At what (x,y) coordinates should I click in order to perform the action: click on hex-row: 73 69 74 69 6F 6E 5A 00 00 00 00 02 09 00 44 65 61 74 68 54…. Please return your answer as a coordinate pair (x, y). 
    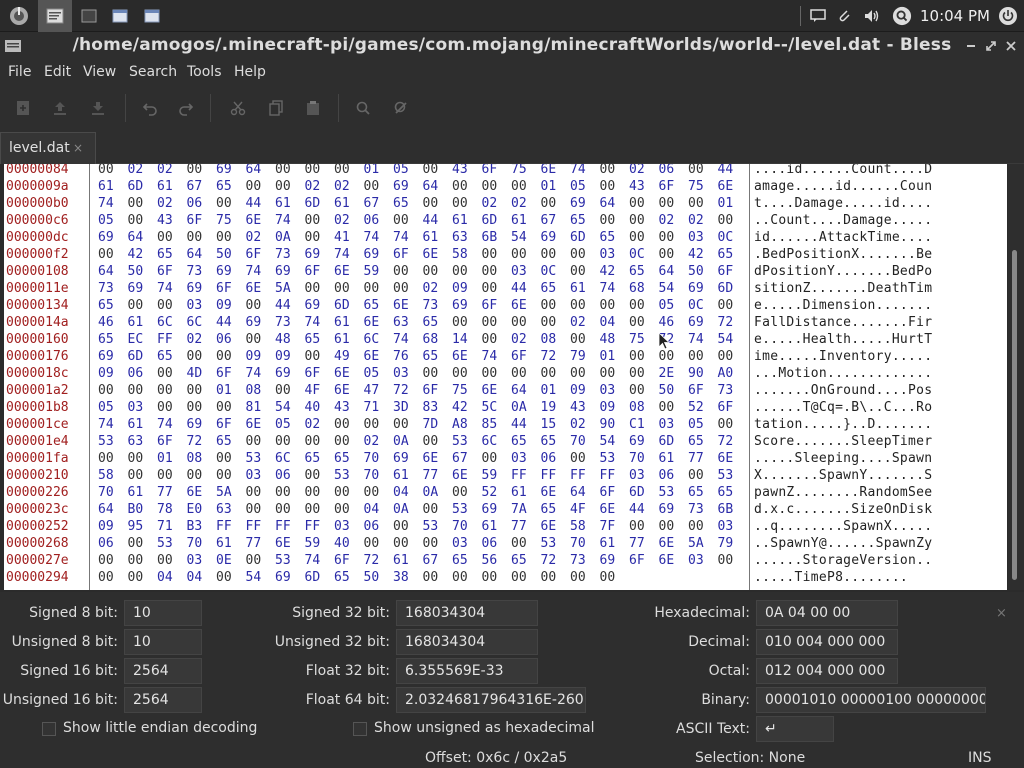
    Looking at the image, I should click on (420, 288).